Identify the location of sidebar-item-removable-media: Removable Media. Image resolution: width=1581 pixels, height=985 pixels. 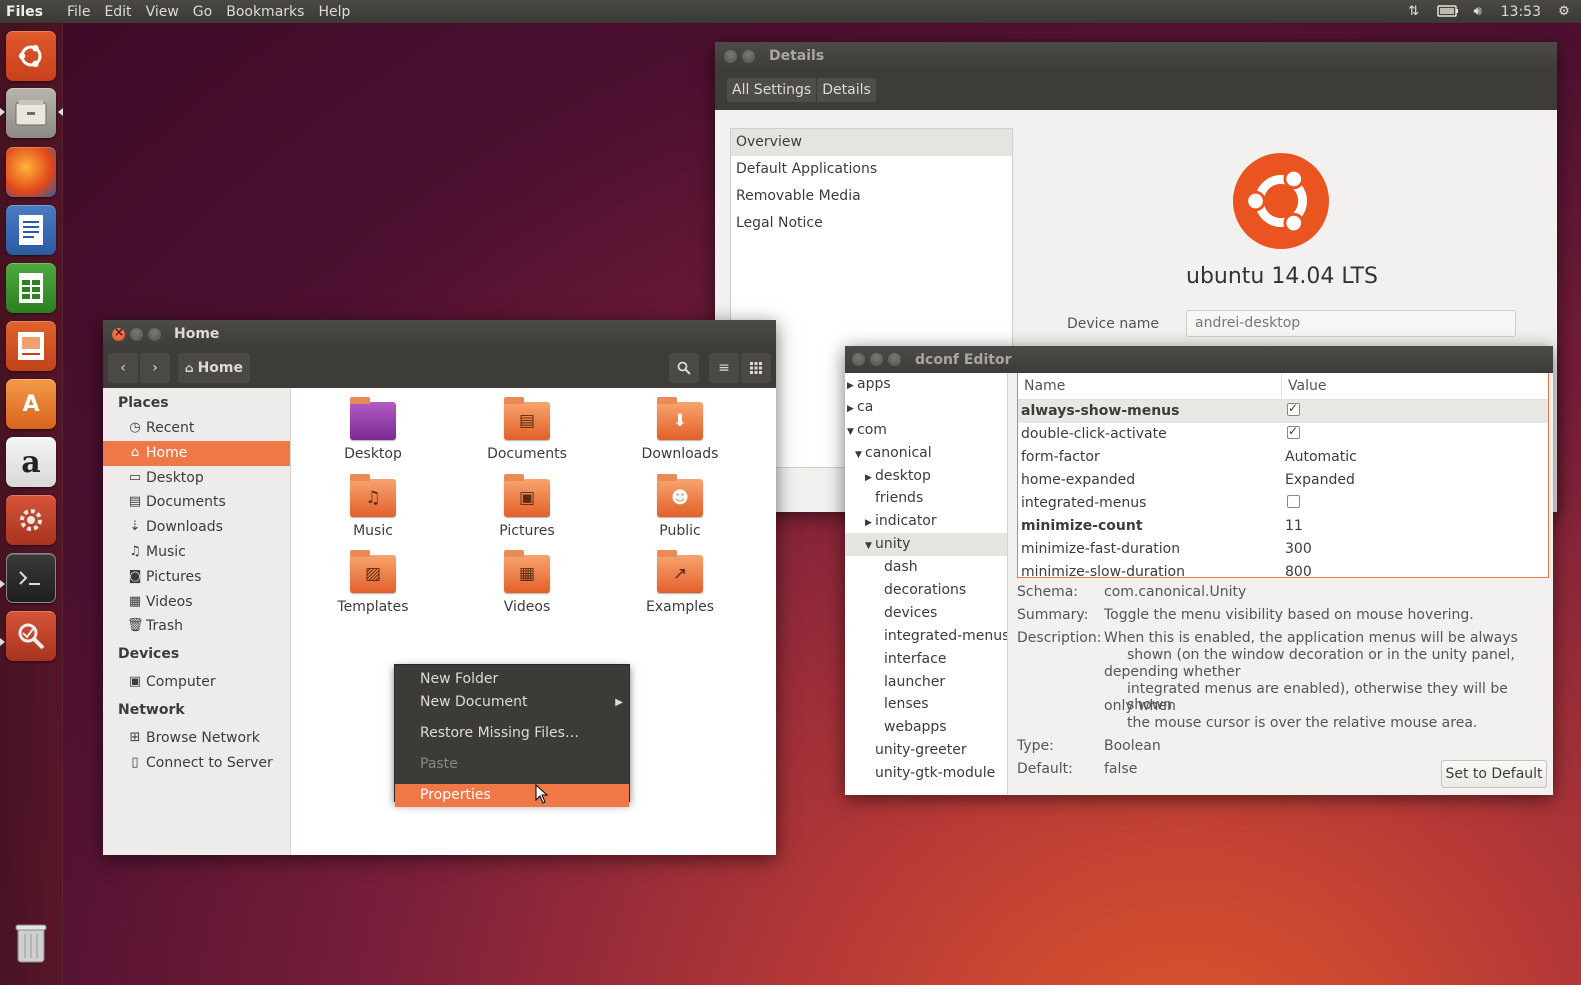
(871, 196).